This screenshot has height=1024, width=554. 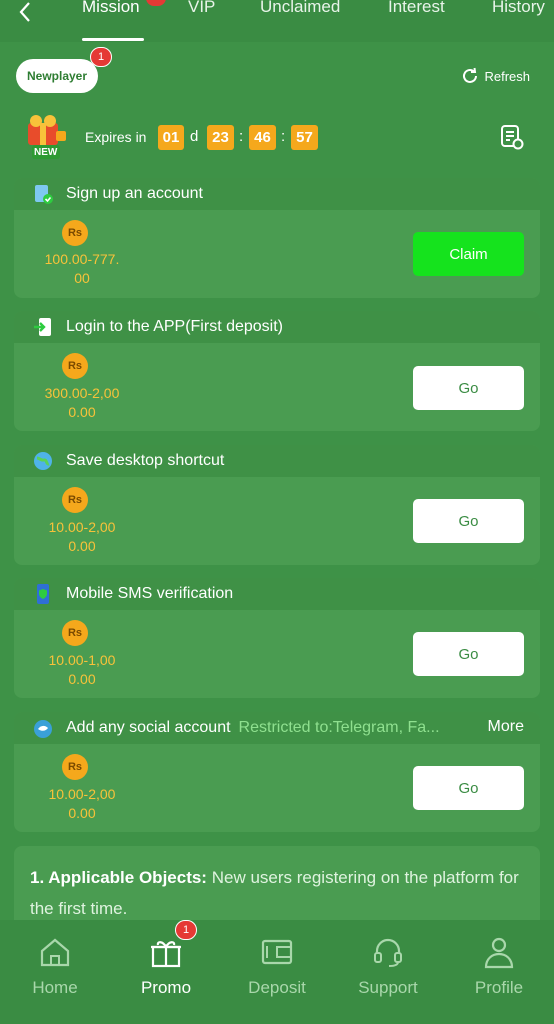 What do you see at coordinates (148, 727) in the screenshot?
I see `mission-title: Add any social account` at bounding box center [148, 727].